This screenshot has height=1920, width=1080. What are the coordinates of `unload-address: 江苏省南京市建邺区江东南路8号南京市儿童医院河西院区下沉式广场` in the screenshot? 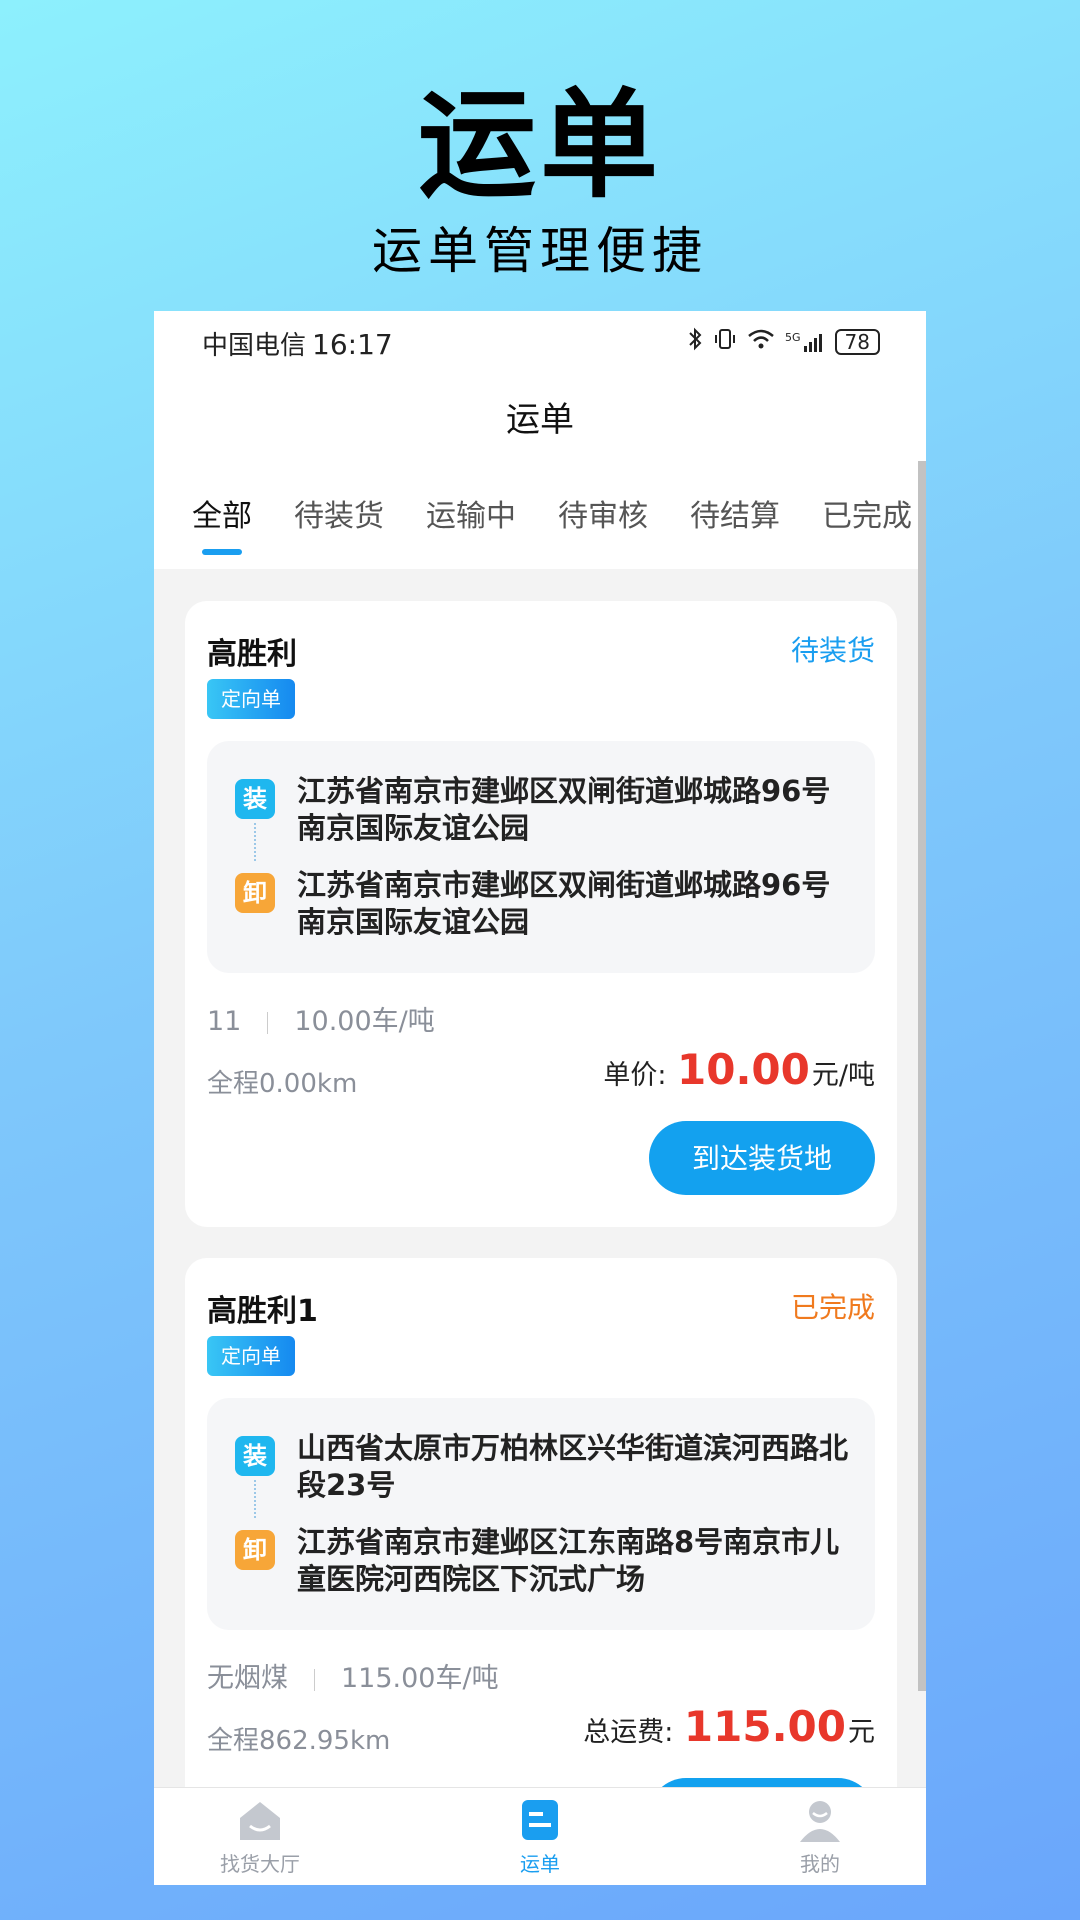 It's located at (568, 1560).